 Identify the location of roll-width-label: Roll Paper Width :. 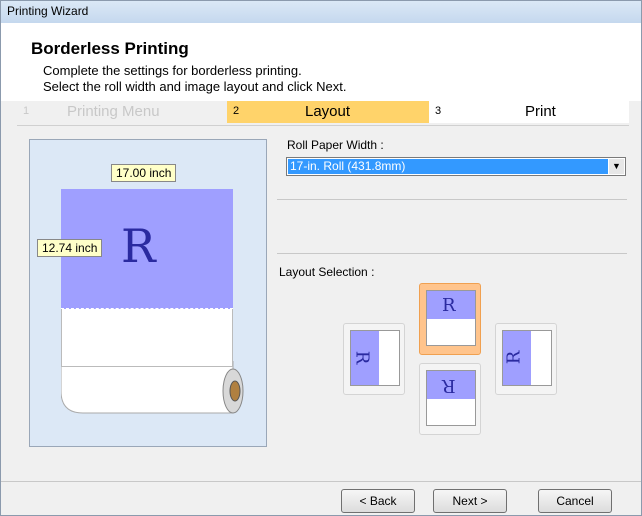
(335, 145).